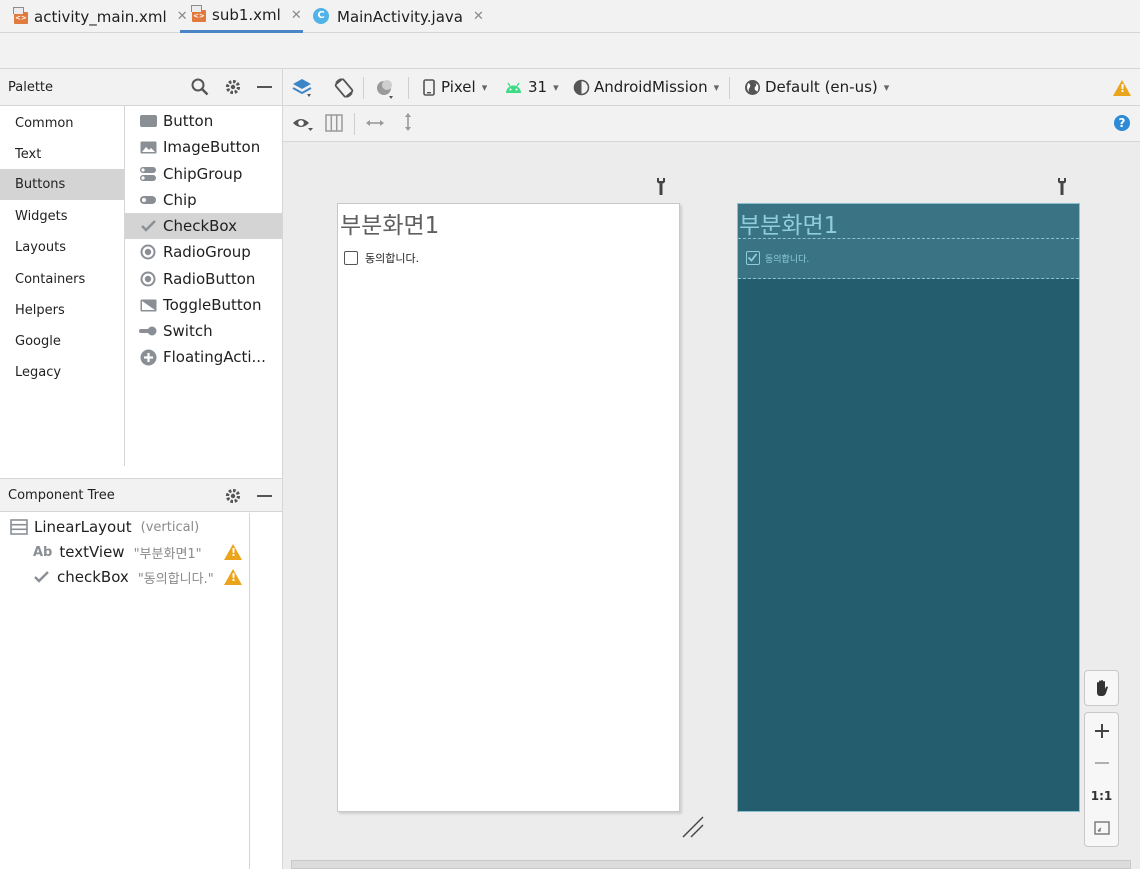 This screenshot has width=1140, height=869. Describe the element at coordinates (908, 221) in the screenshot. I see `blueprint-textview: 부분화면1` at that location.